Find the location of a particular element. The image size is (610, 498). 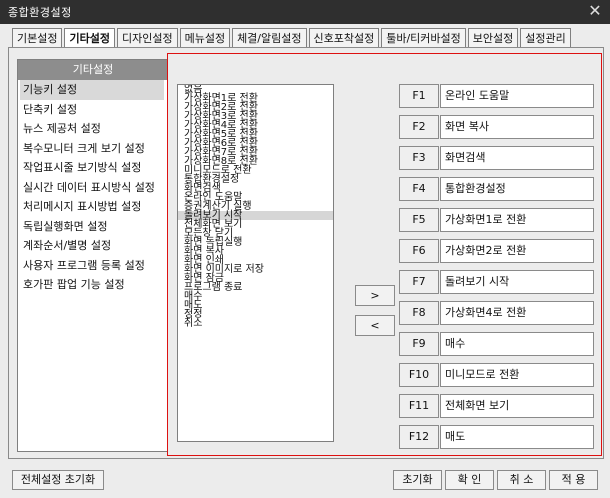

f4-value: 통합환경설정 is located at coordinates (517, 189).